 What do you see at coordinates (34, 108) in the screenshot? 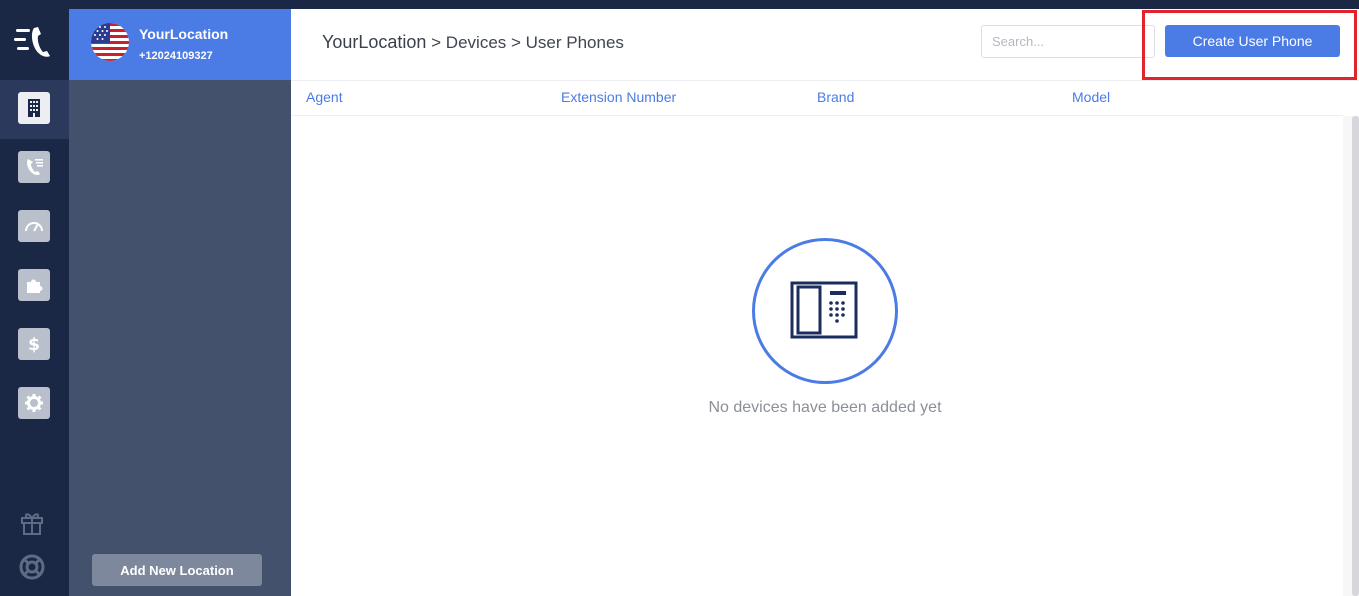
I see `building-icon` at bounding box center [34, 108].